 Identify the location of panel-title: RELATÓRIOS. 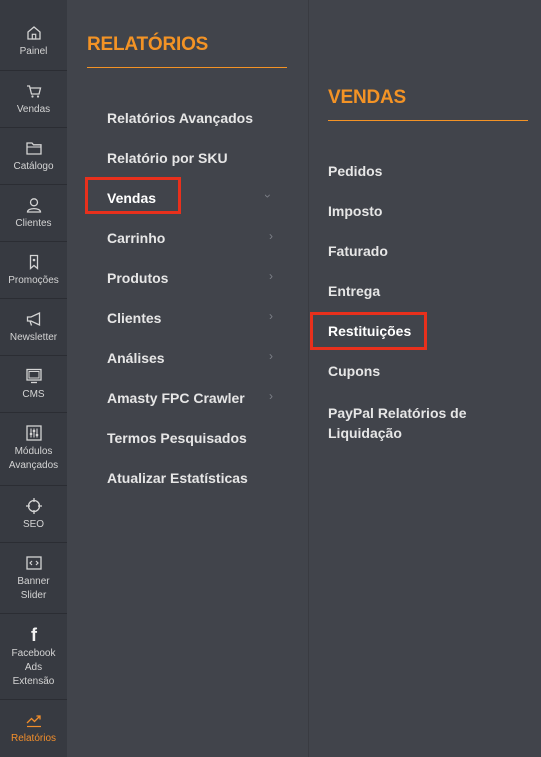
(148, 44).